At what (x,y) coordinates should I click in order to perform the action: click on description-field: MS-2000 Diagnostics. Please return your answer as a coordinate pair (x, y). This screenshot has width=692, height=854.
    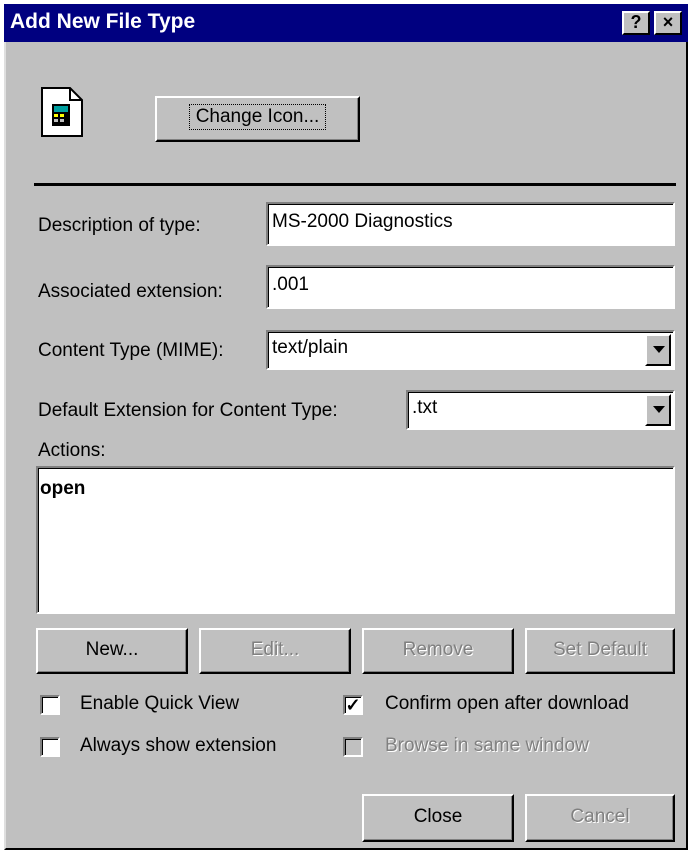
    Looking at the image, I should click on (470, 224).